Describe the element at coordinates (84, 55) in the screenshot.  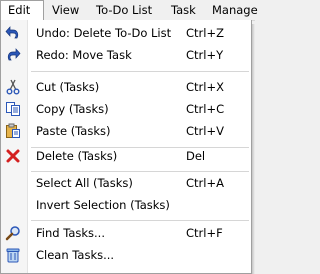
I see `redo-label: Redo: Move Task` at that location.